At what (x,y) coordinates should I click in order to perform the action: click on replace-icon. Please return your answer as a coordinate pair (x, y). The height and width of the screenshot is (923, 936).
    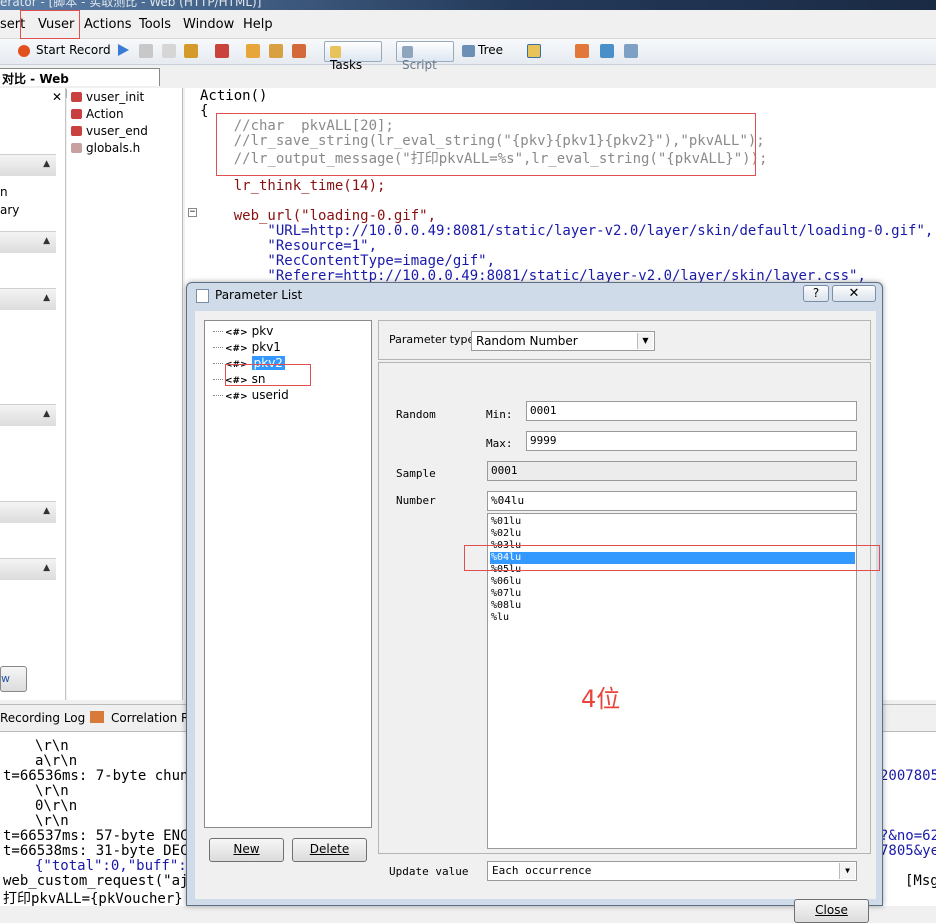
    Looking at the image, I should click on (276, 52).